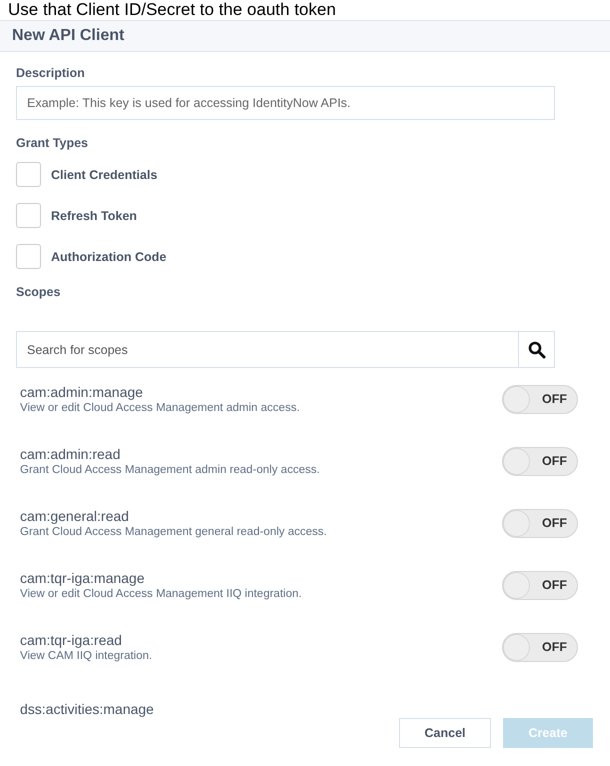  Describe the element at coordinates (161, 594) in the screenshot. I see `scope-description: View or edit Cloud Access Management IIQ integration.` at that location.